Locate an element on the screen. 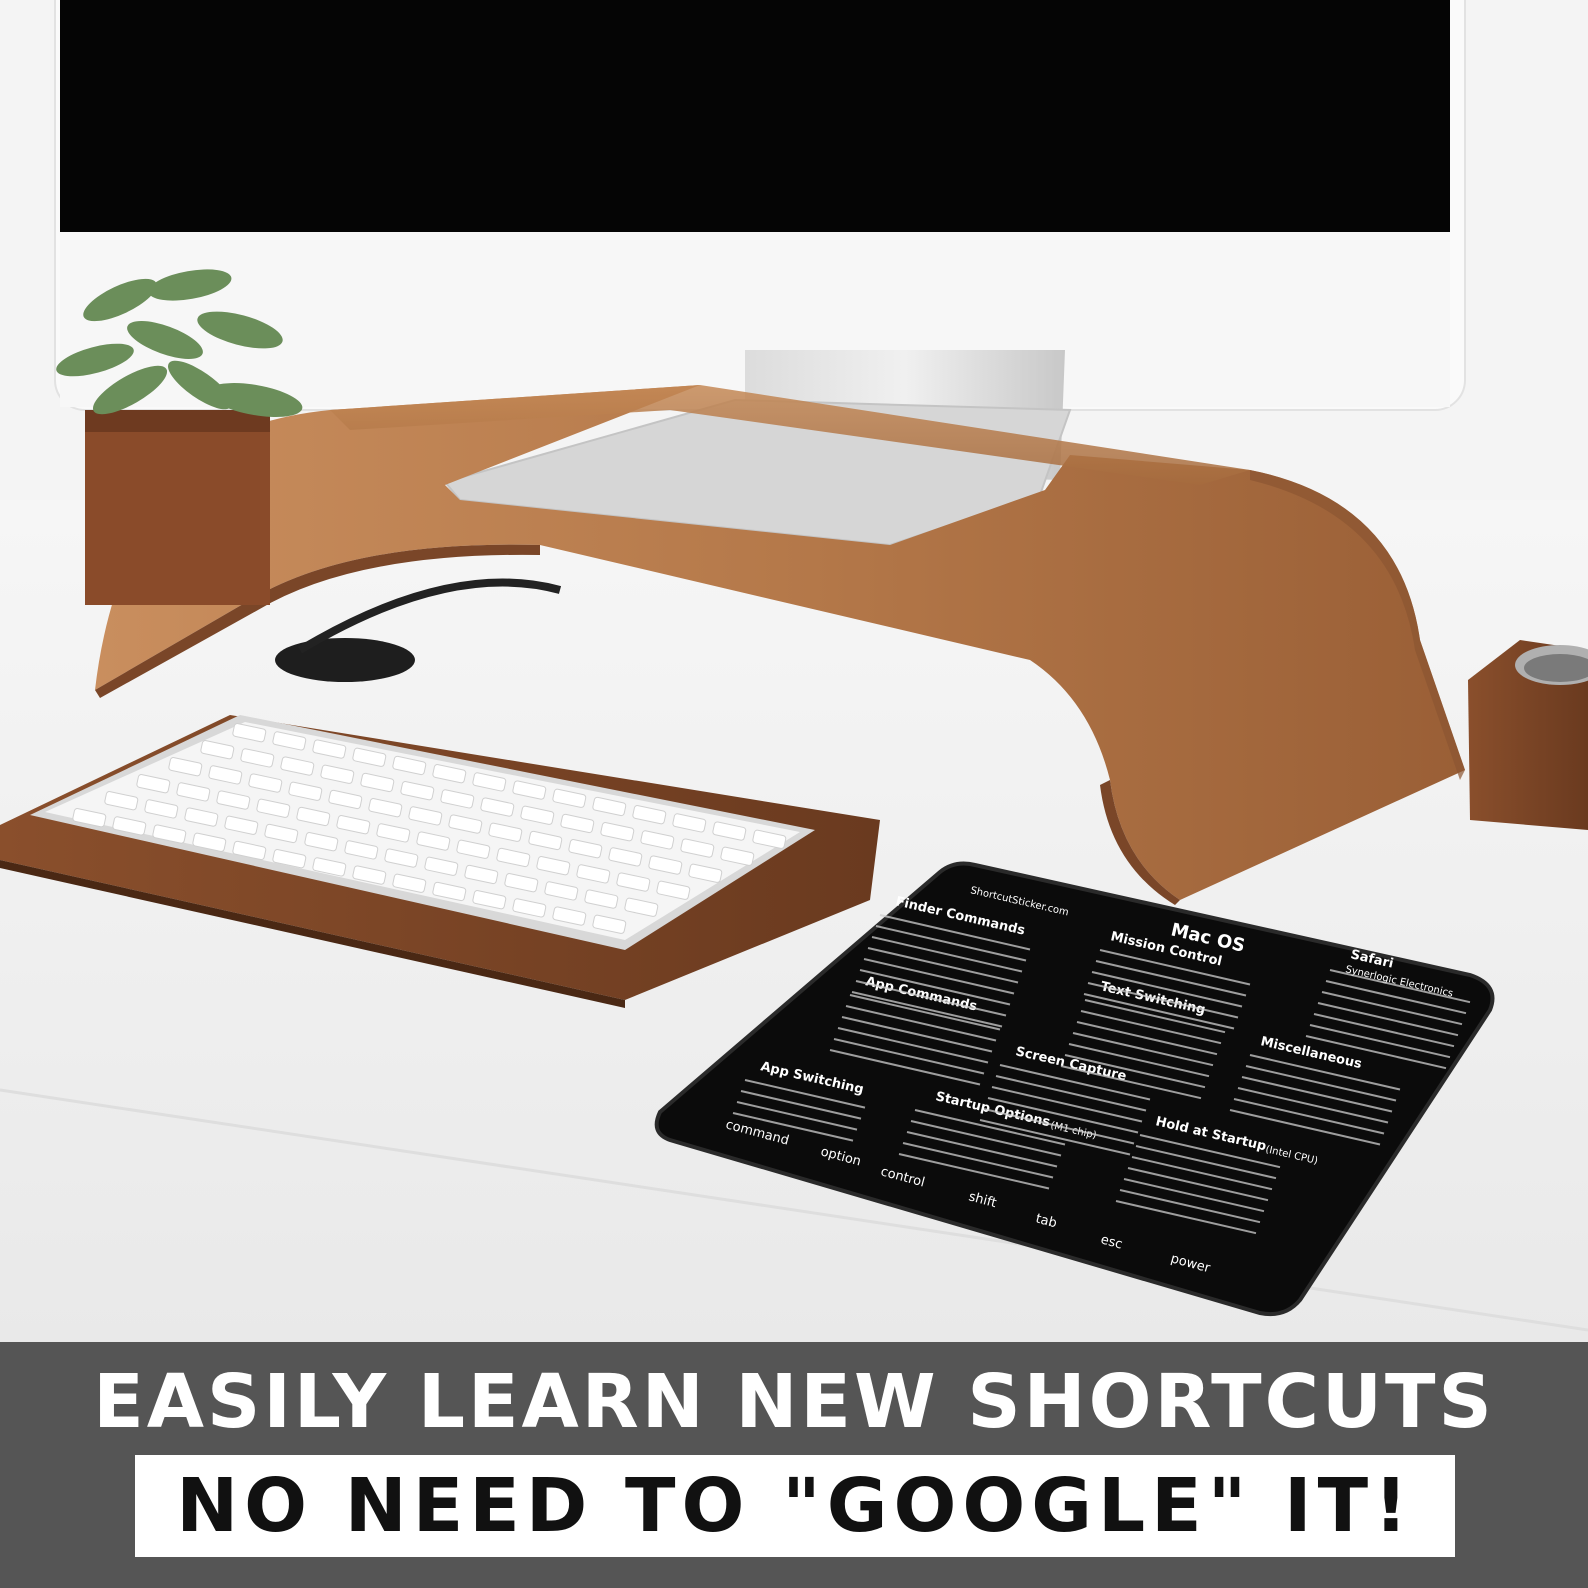 The height and width of the screenshot is (1588, 1588). wood-holder is located at coordinates (1528, 735).